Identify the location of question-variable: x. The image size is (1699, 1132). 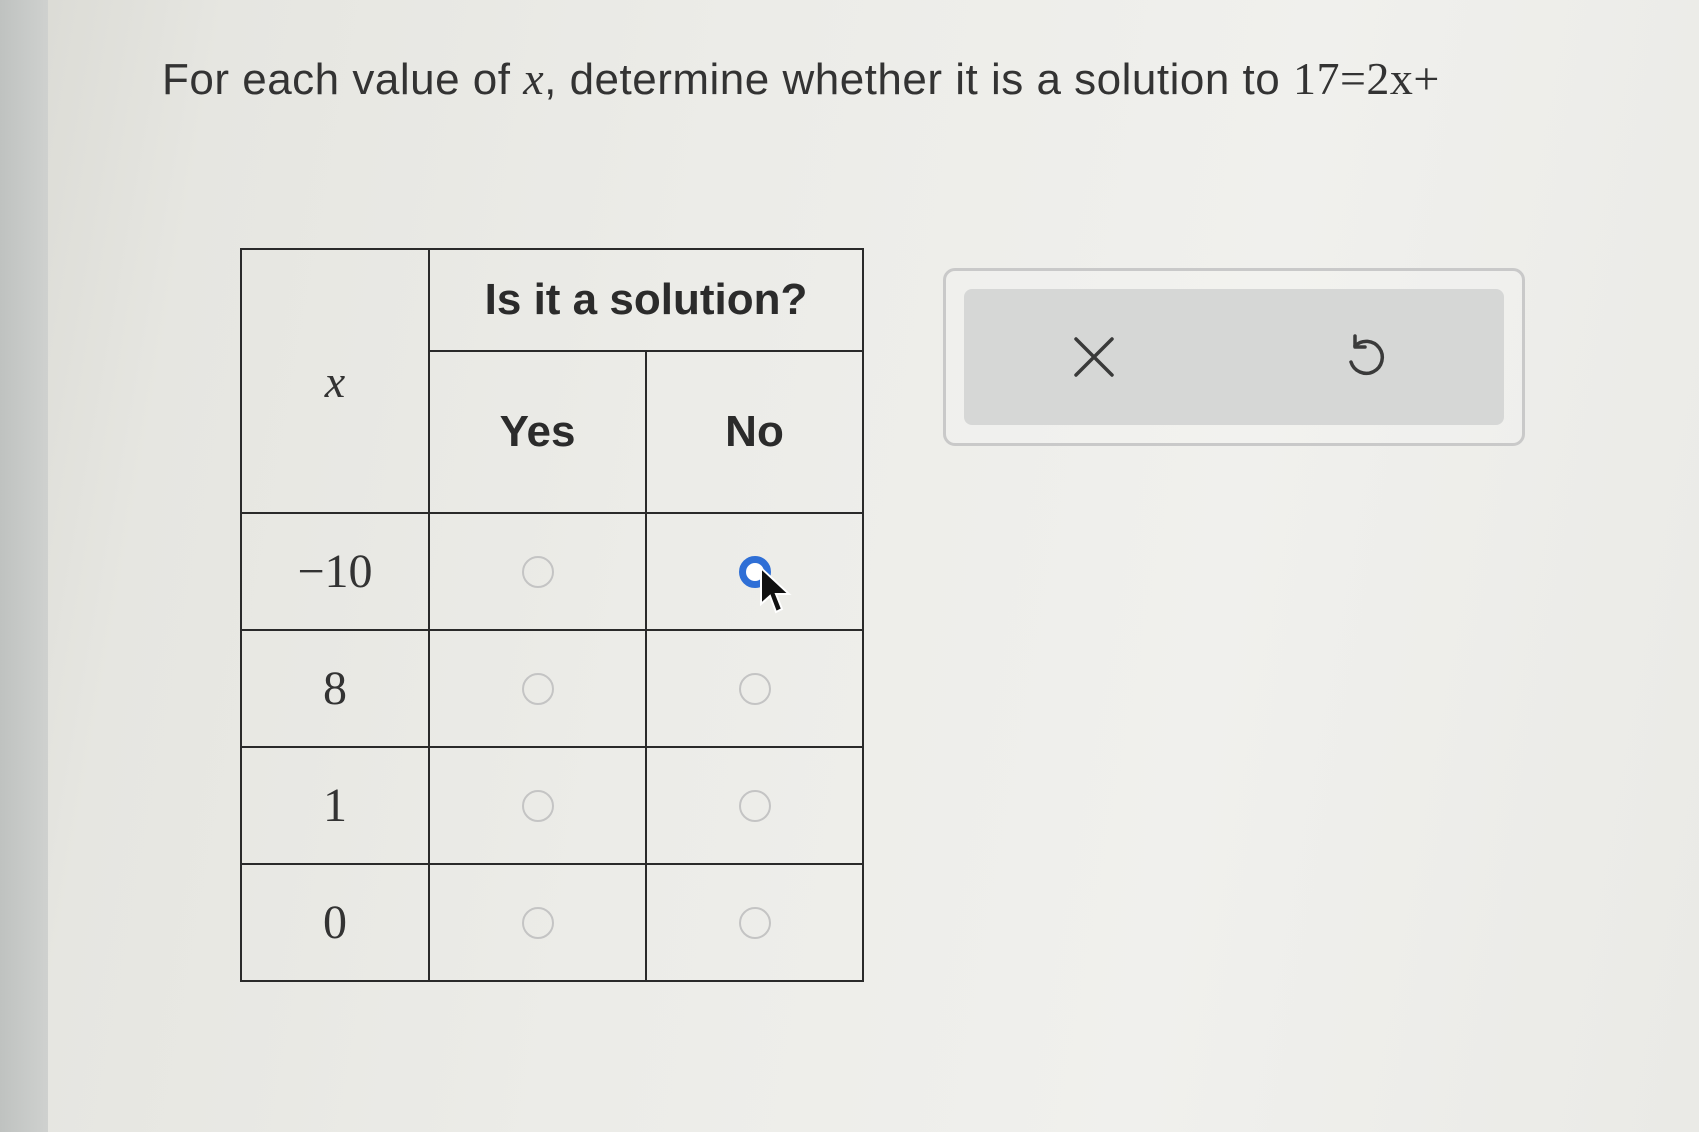
(534, 78).